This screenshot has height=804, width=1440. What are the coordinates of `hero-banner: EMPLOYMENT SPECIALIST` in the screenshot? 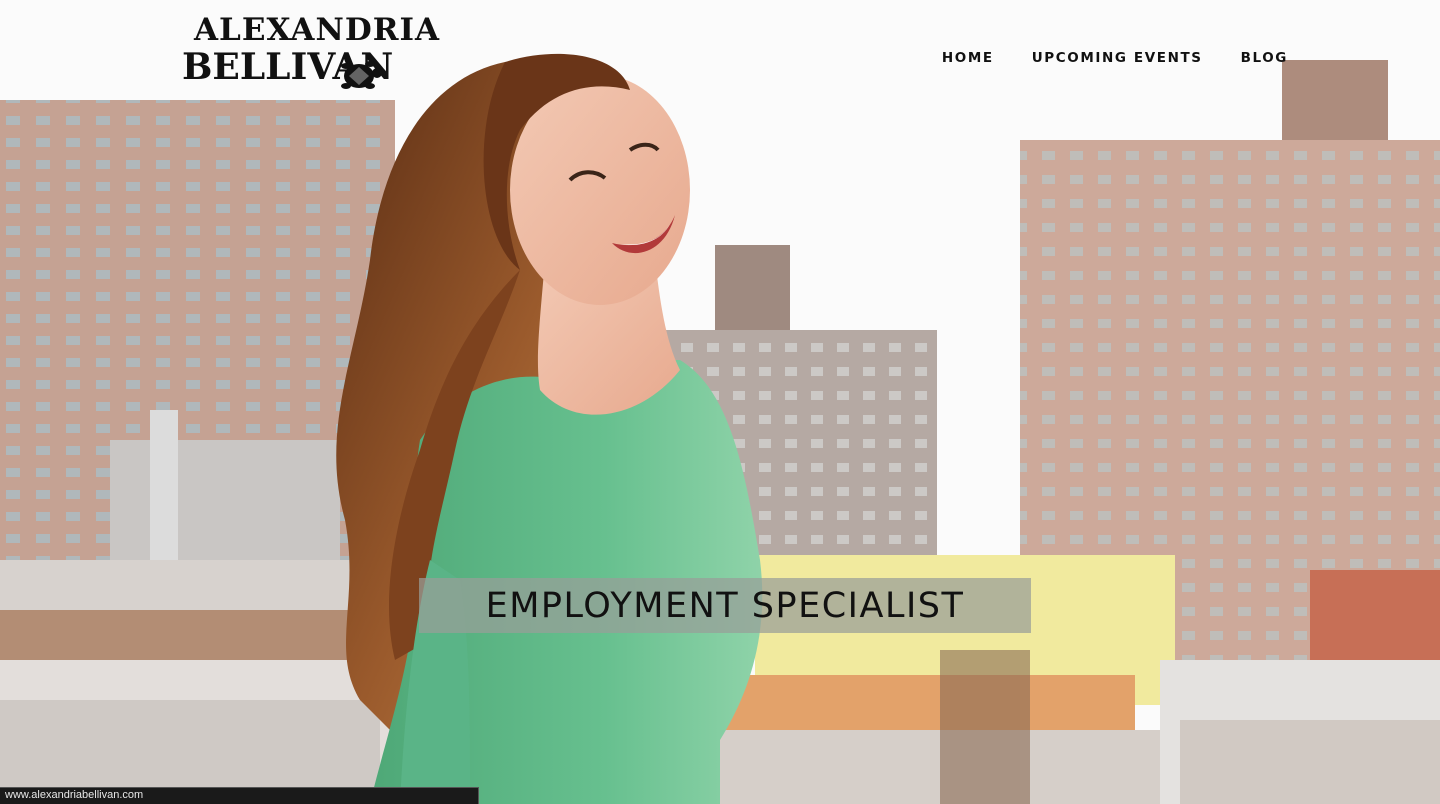 It's located at (725, 605).